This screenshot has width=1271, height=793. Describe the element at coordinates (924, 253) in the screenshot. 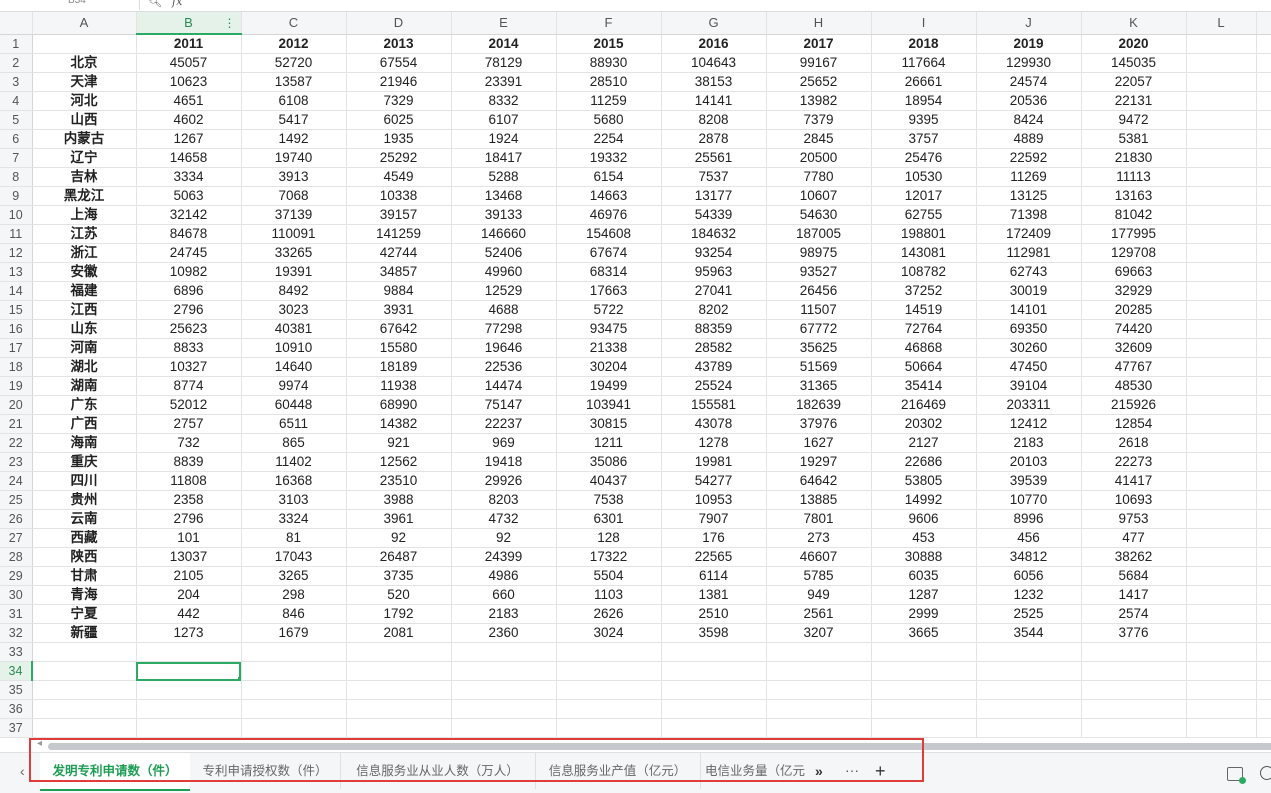

I see `cell: 143081` at that location.